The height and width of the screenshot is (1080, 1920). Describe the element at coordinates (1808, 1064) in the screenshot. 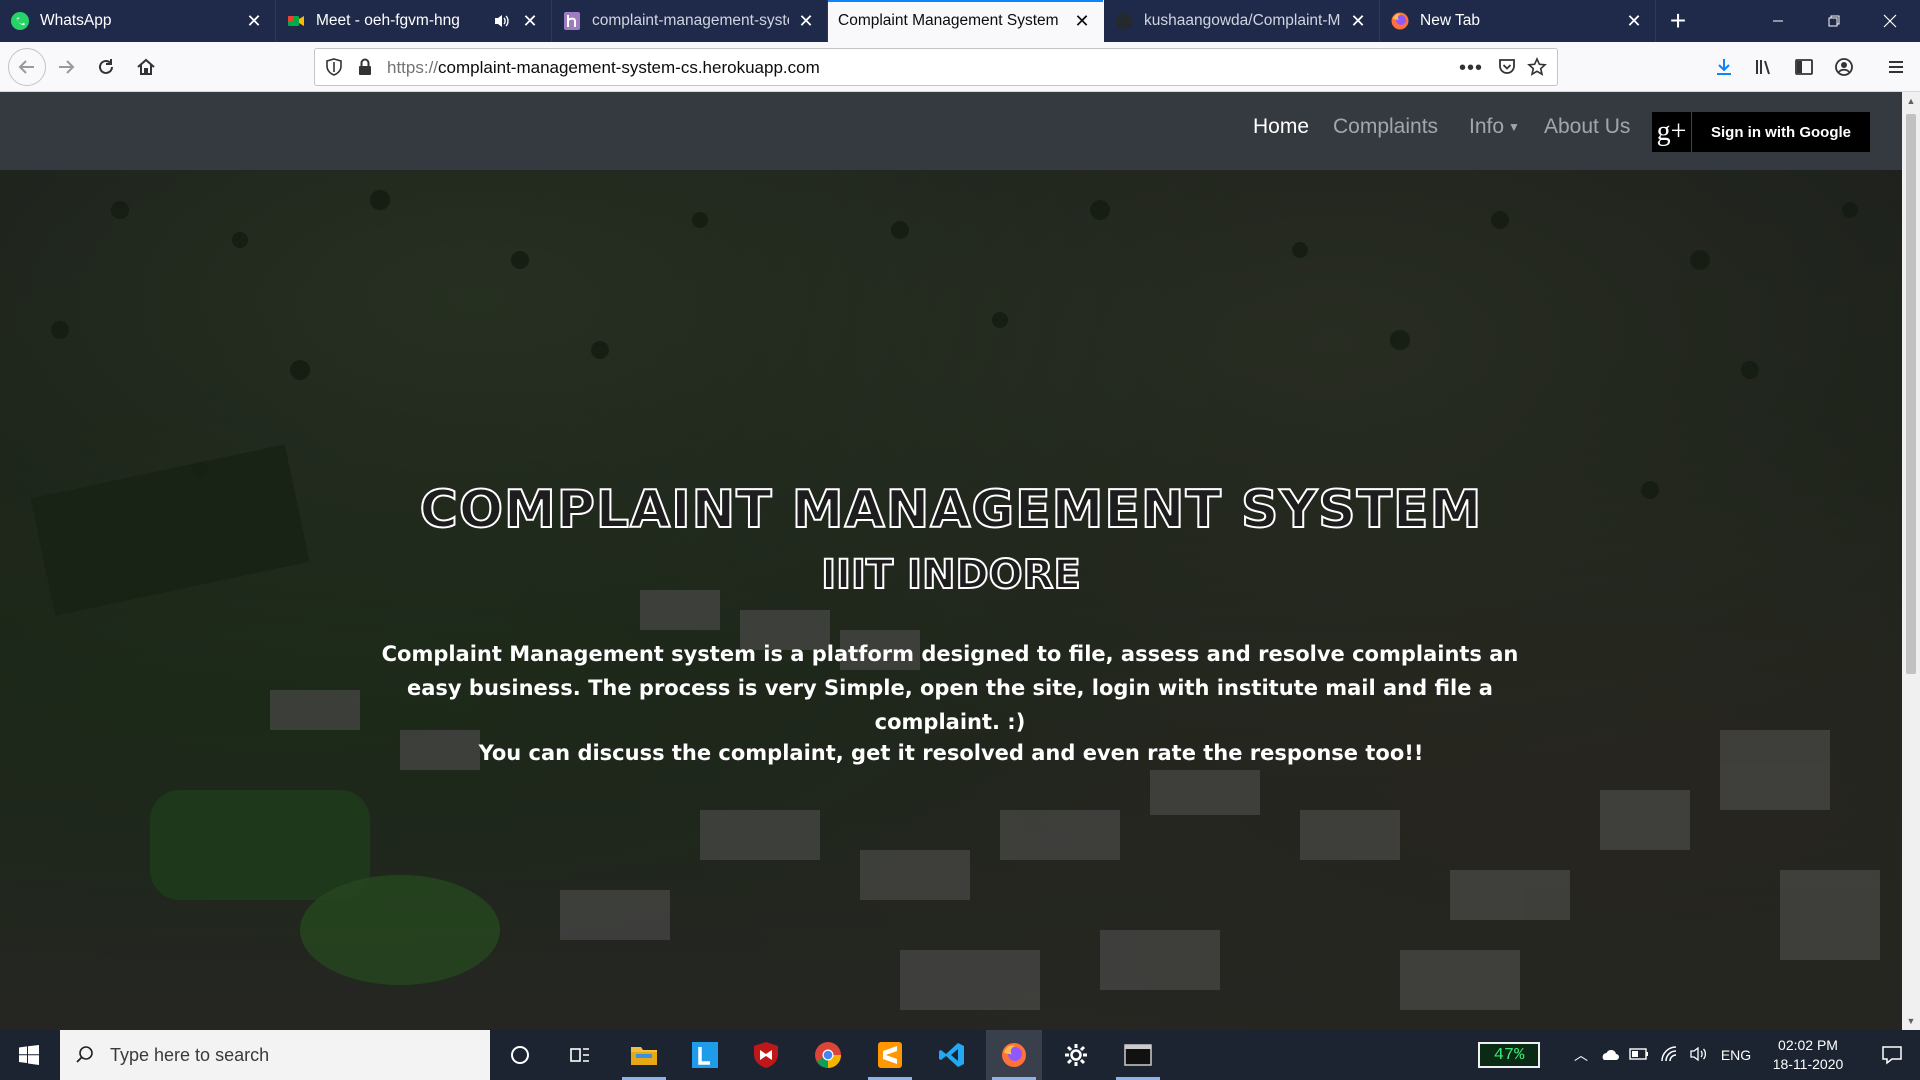

I see `clock-date: 18-11-2020` at that location.